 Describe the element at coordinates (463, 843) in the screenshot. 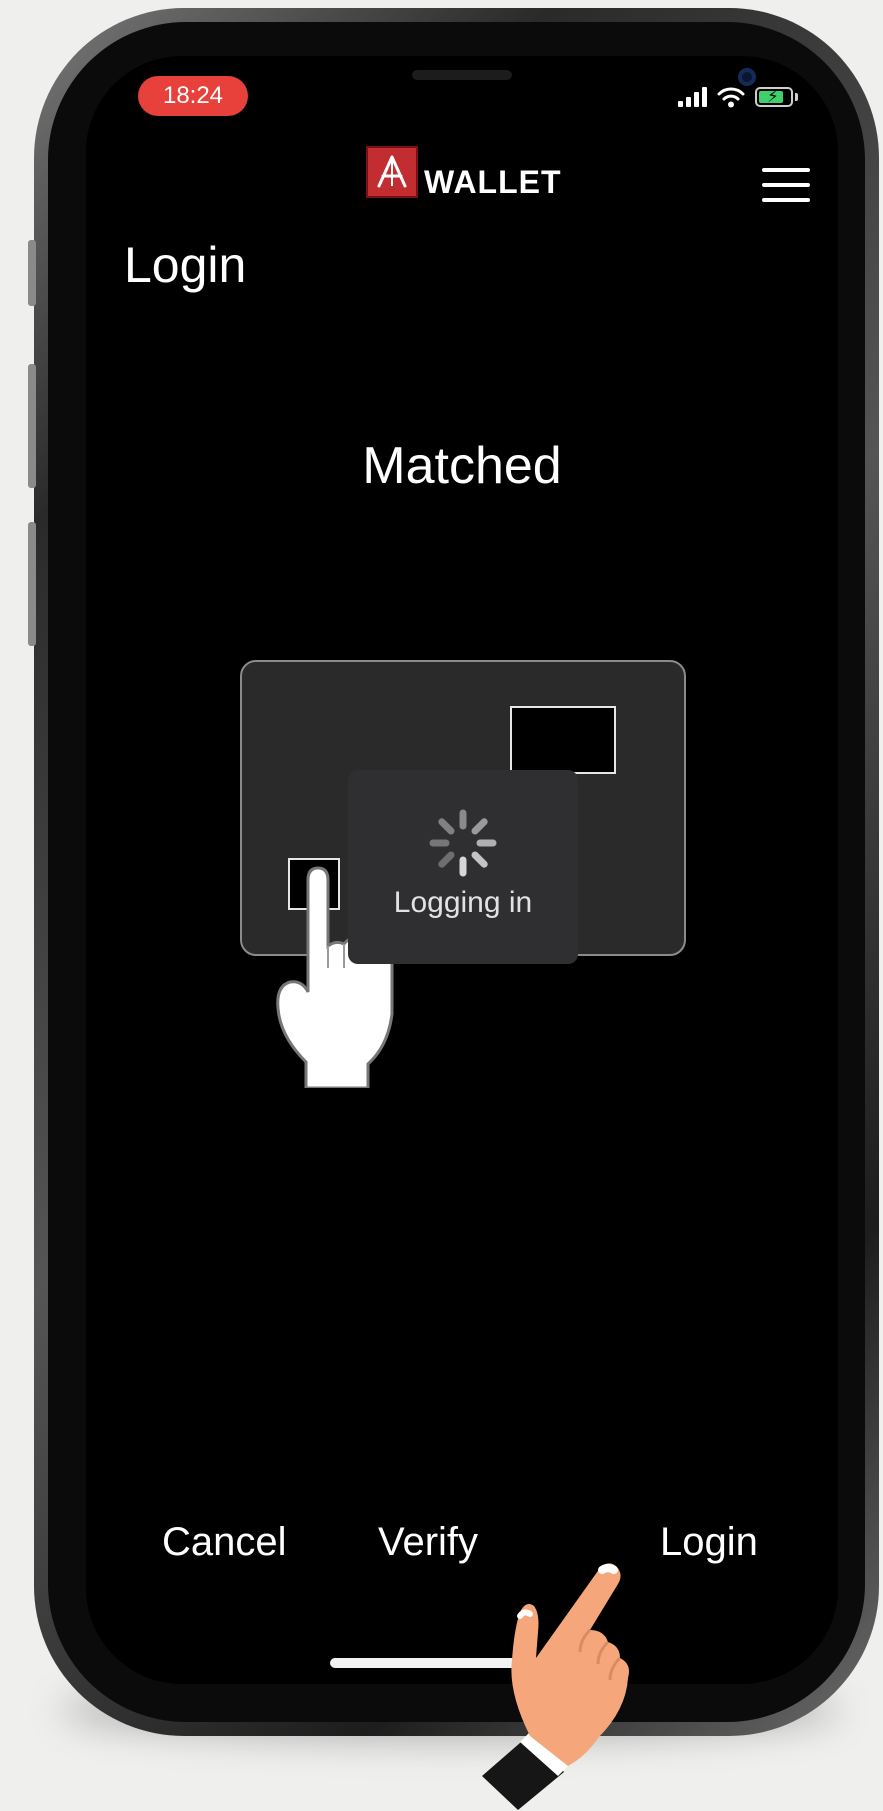

I see `loading-spinner-icon` at that location.